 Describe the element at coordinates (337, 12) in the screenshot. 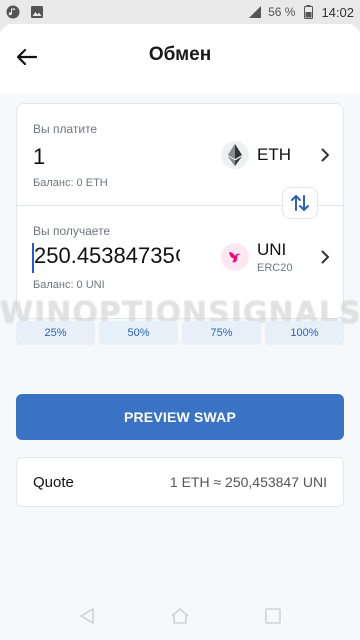

I see `clock: 14:02` at that location.